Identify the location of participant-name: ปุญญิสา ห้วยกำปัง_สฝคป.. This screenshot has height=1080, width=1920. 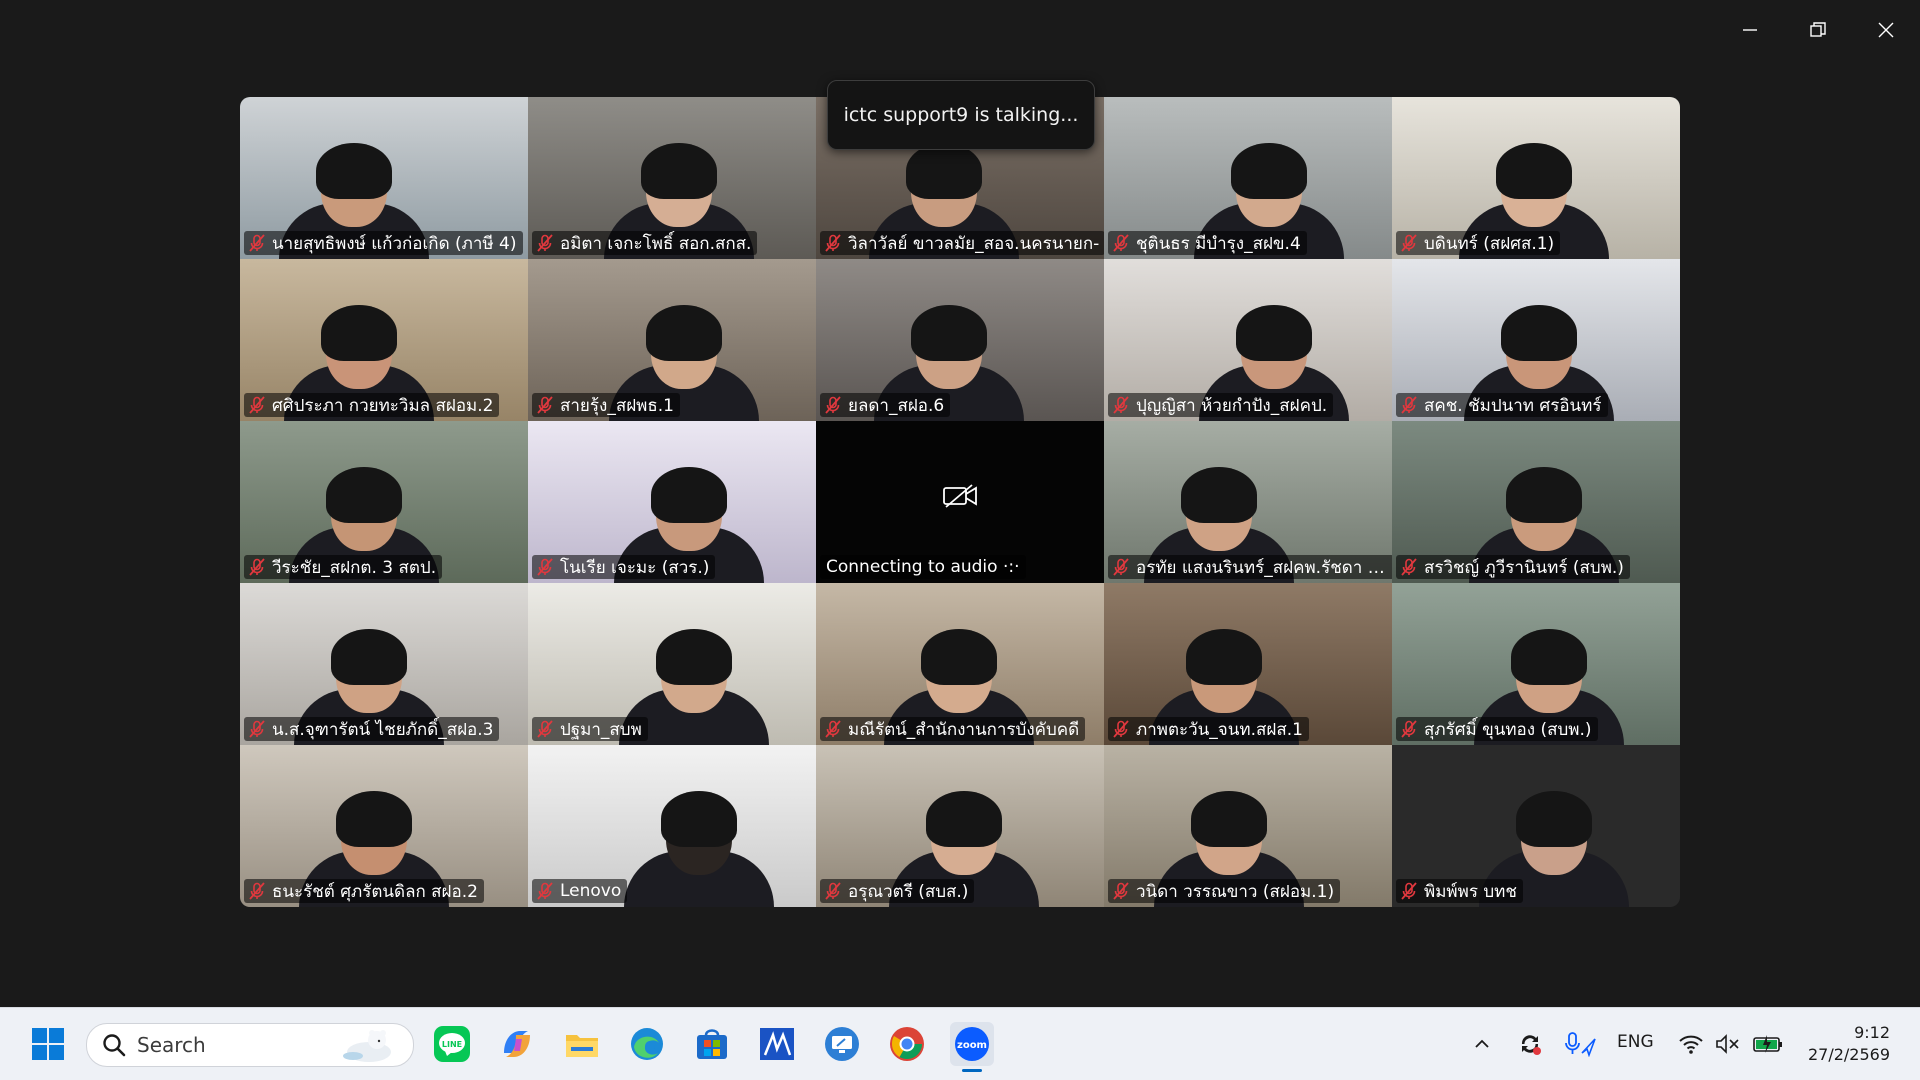
(1232, 405).